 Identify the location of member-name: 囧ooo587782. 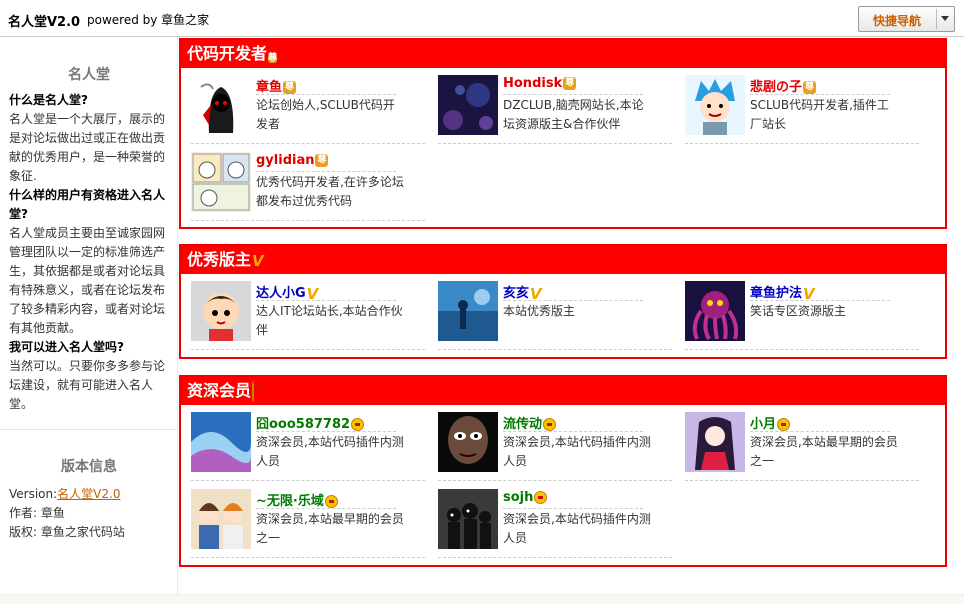
(310, 422).